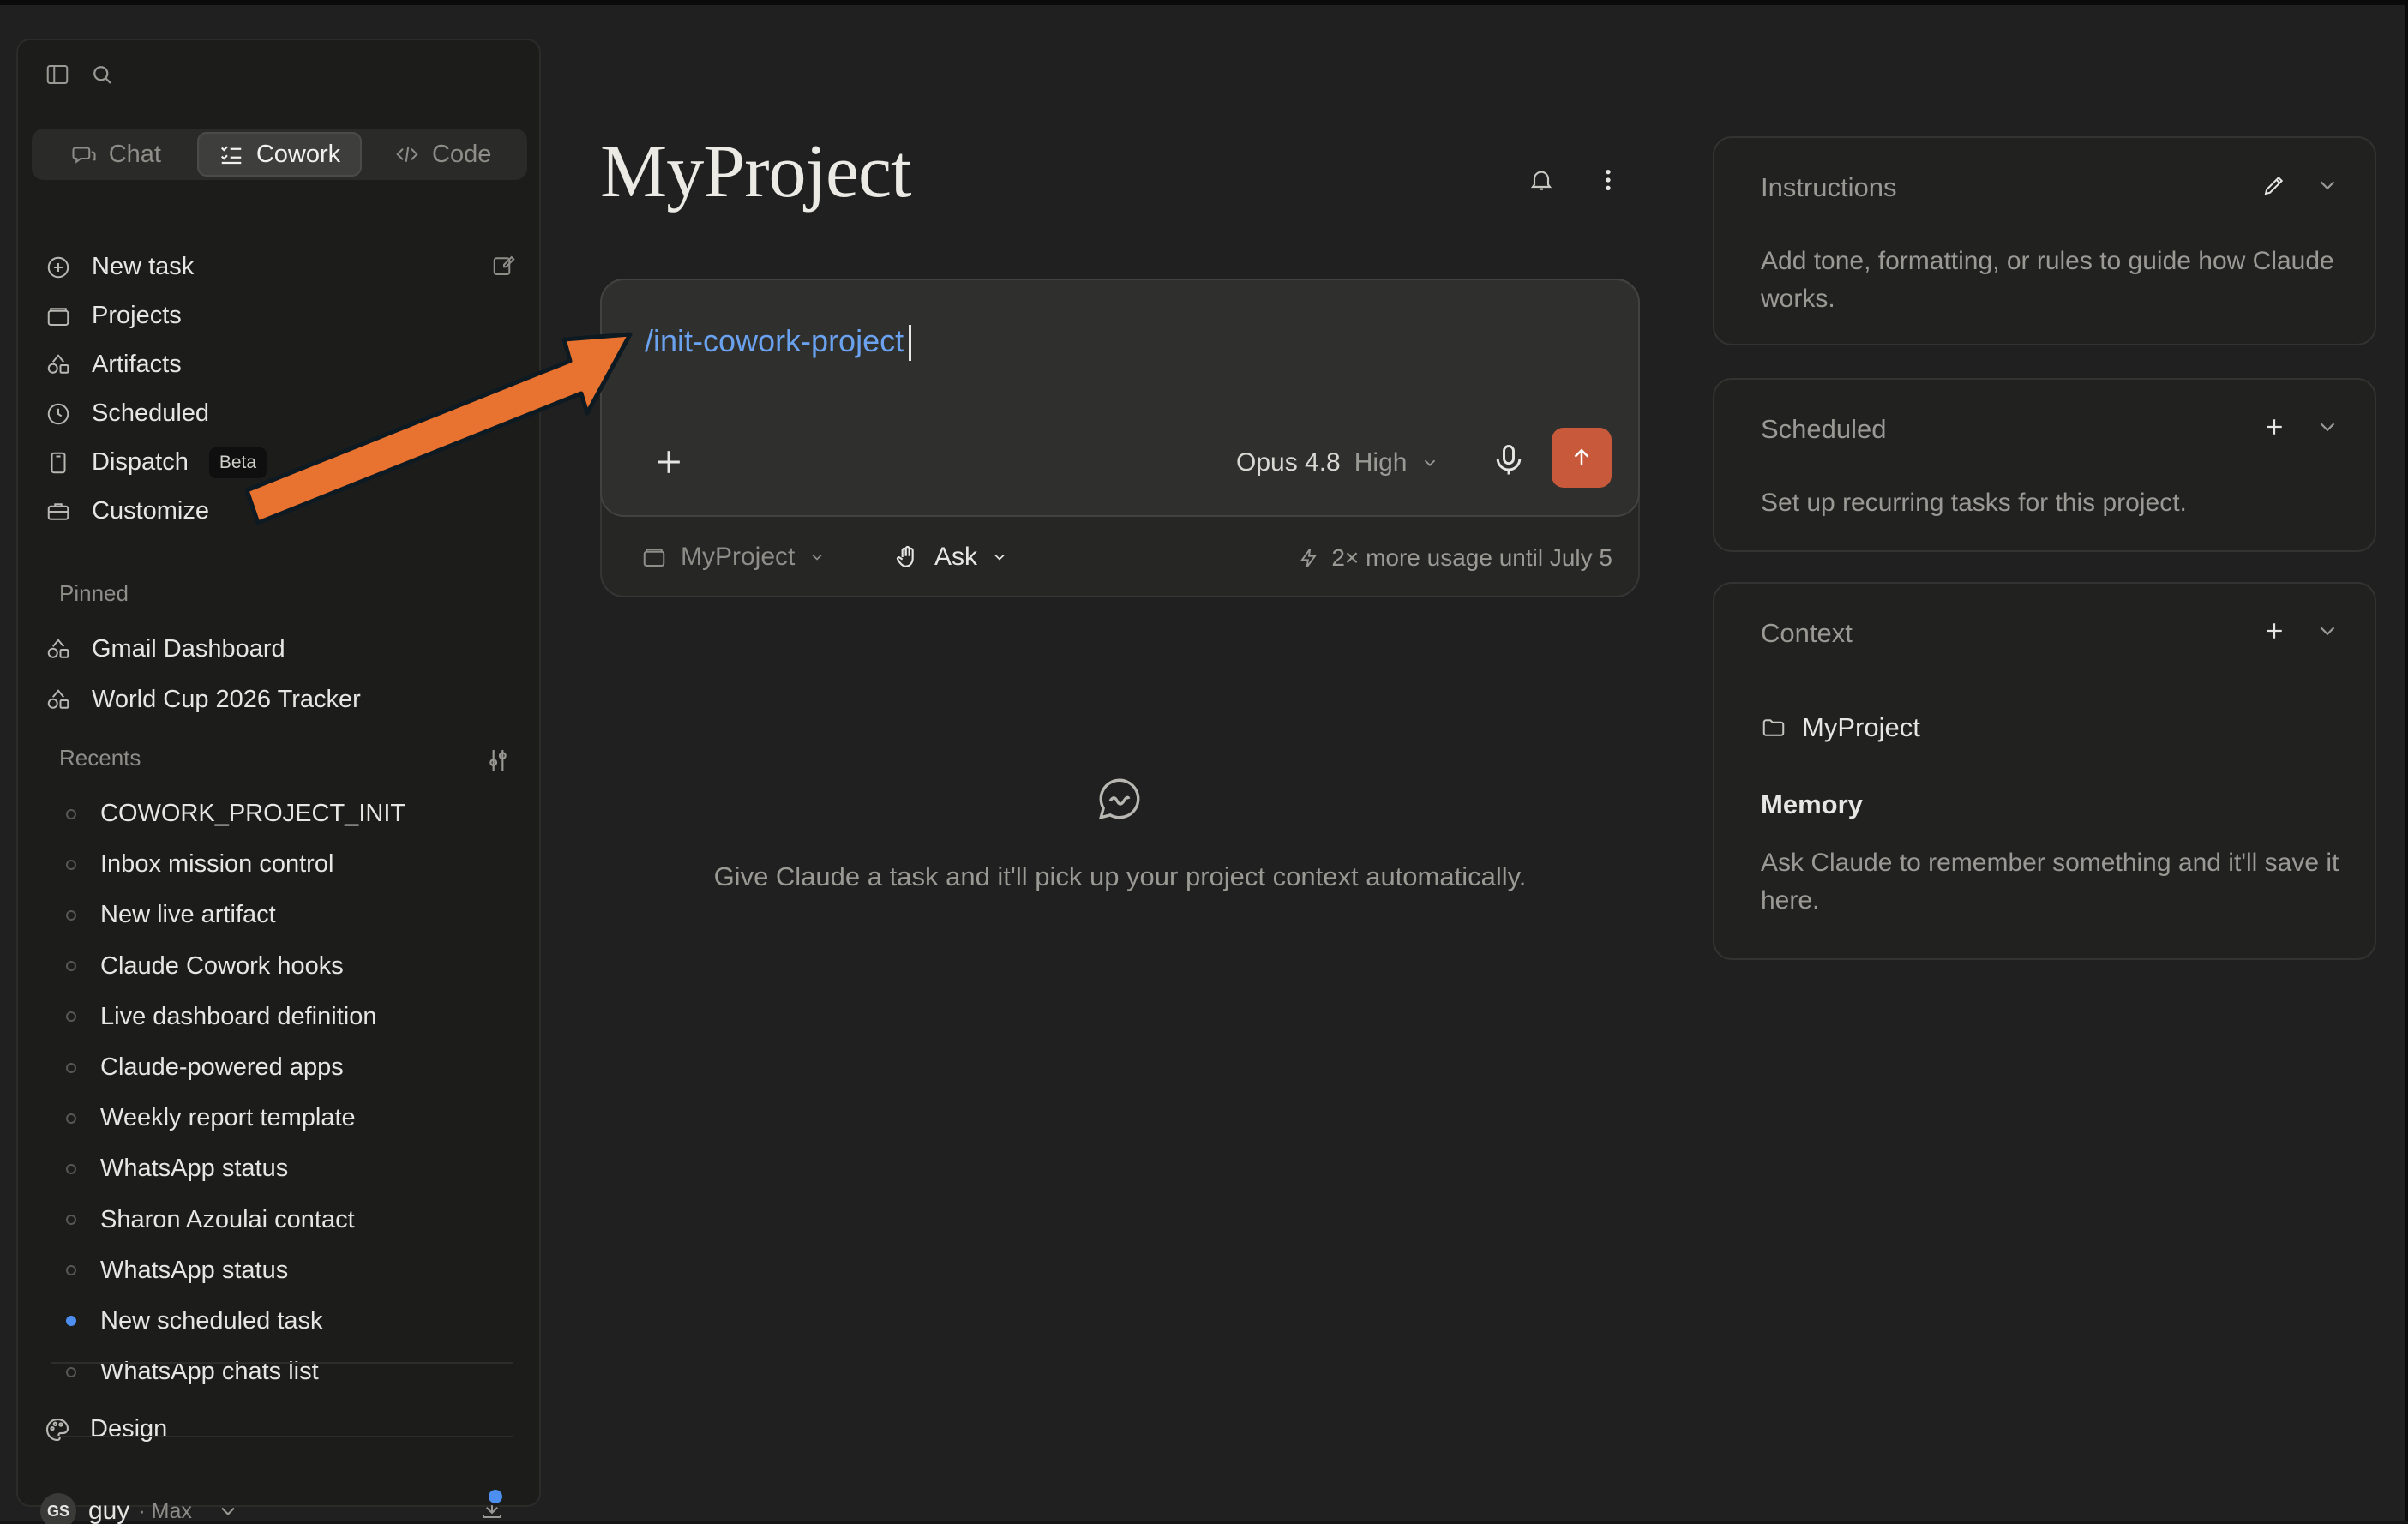  I want to click on annotation-arrow, so click(439, 428).